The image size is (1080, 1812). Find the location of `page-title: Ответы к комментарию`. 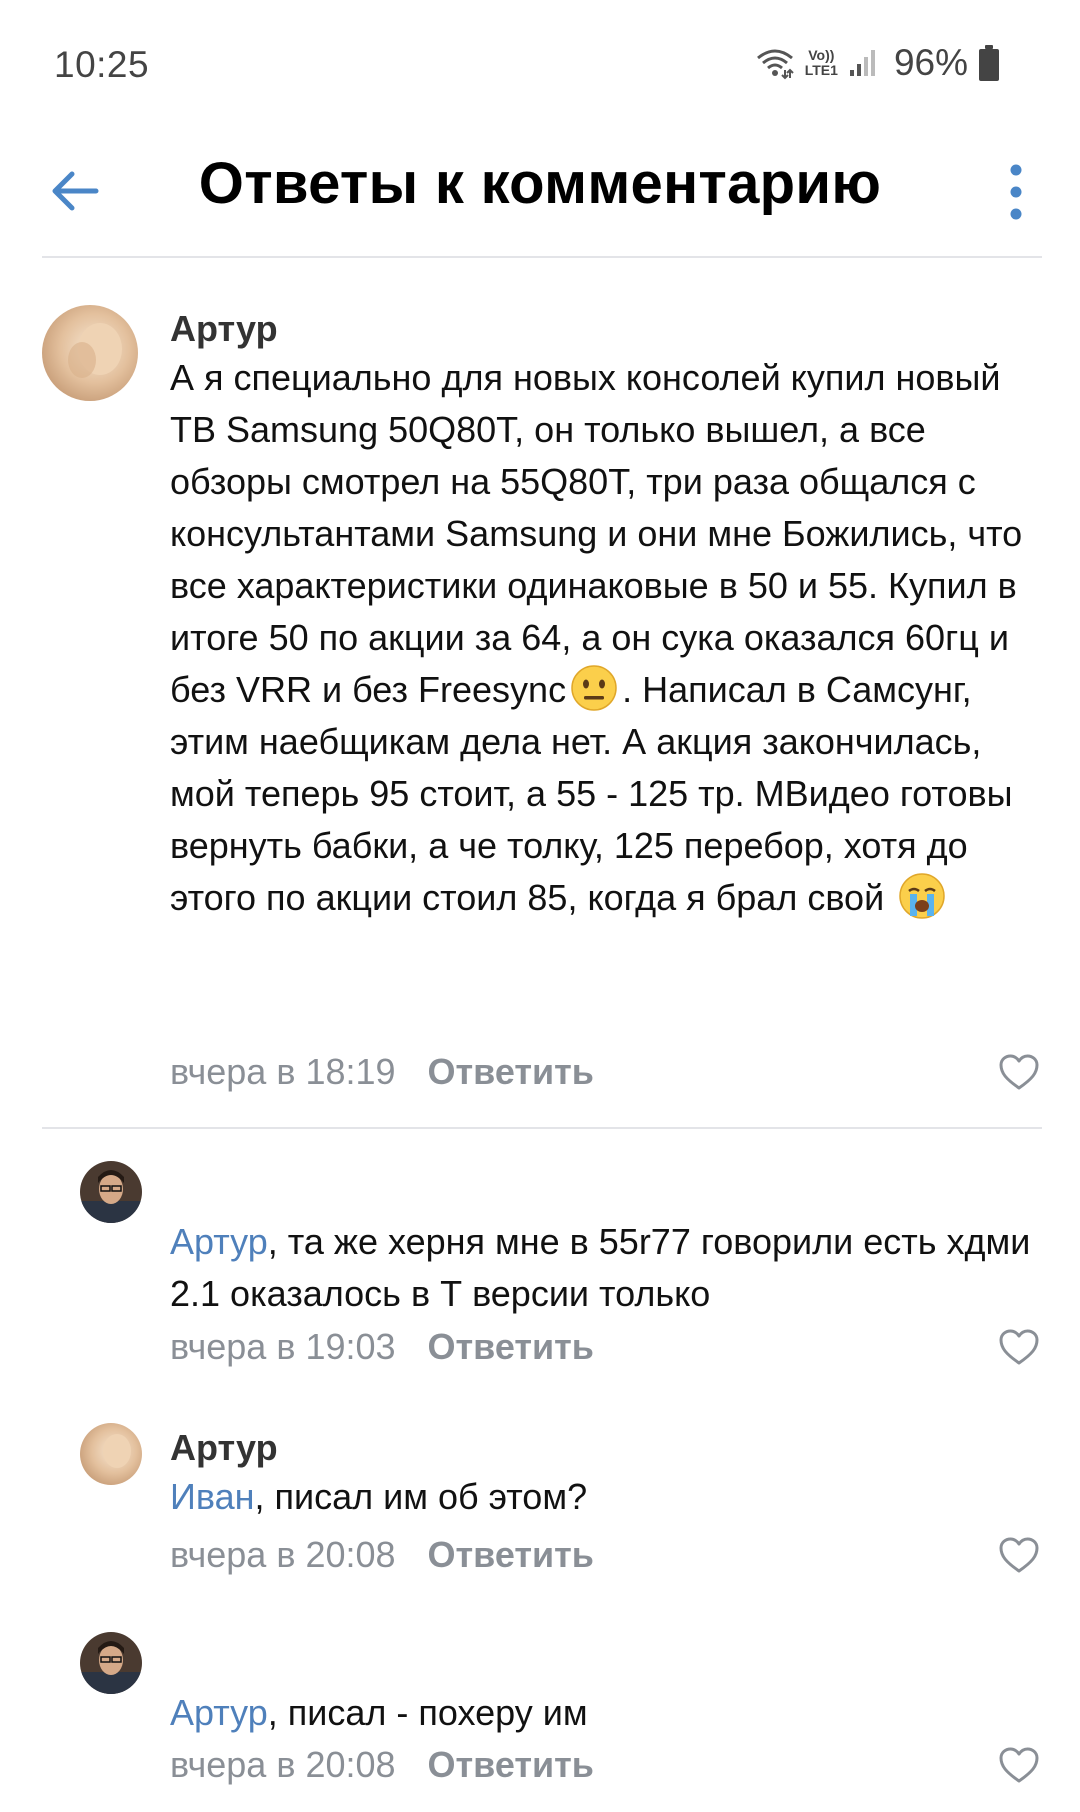

page-title: Ответы к комментарию is located at coordinates (540, 183).